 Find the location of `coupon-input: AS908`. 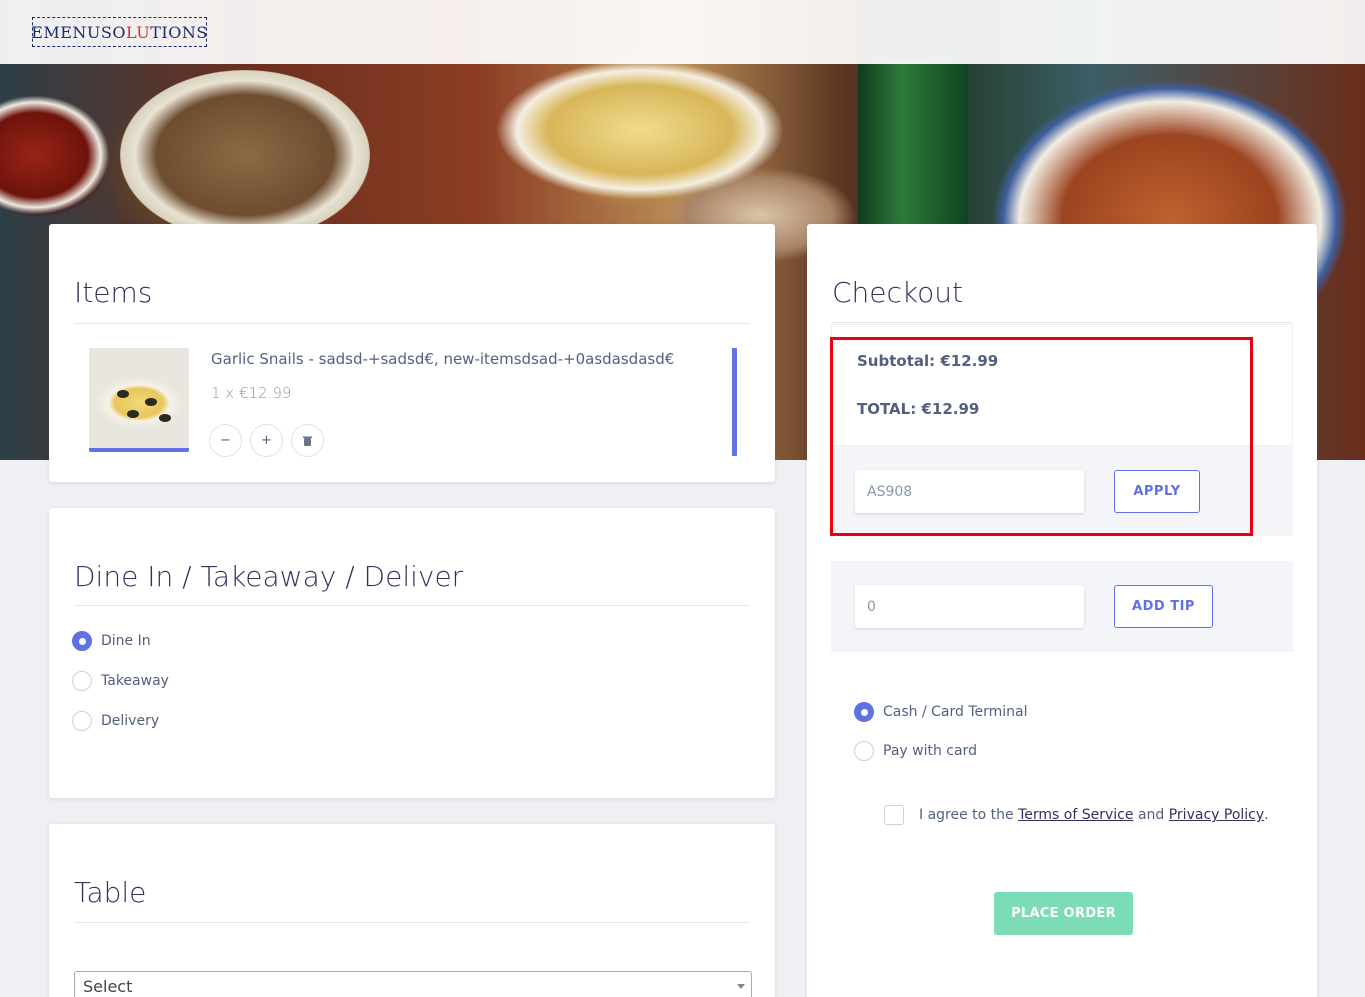

coupon-input: AS908 is located at coordinates (969, 491).